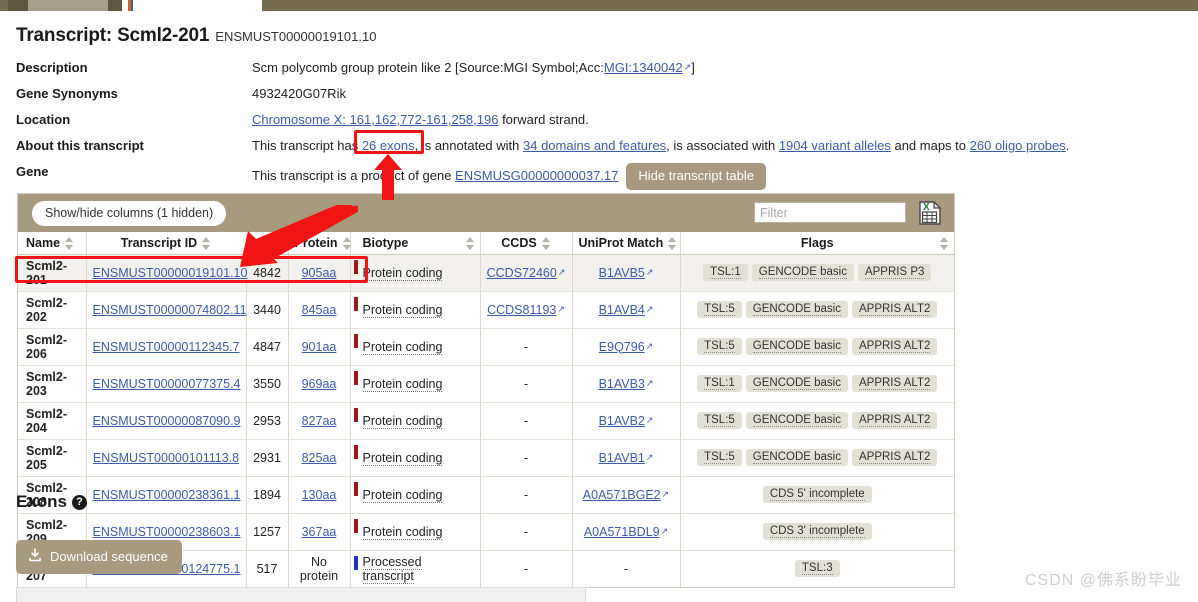  What do you see at coordinates (622, 458) in the screenshot?
I see `uniprot-link: B1AVB1` at bounding box center [622, 458].